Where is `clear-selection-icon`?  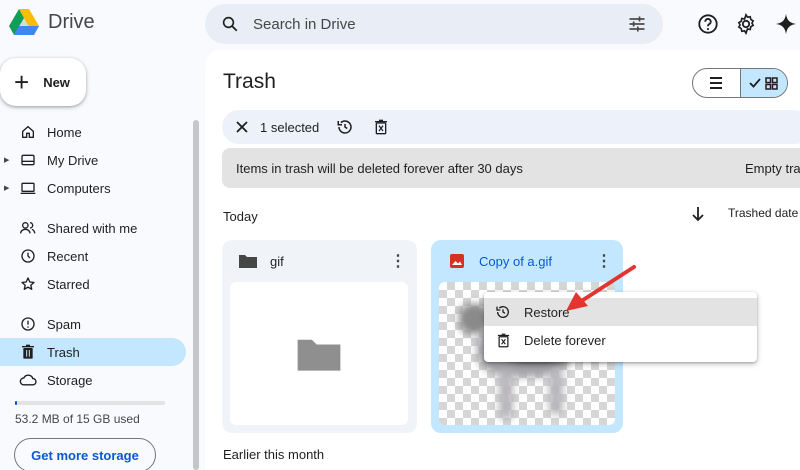 clear-selection-icon is located at coordinates (242, 127).